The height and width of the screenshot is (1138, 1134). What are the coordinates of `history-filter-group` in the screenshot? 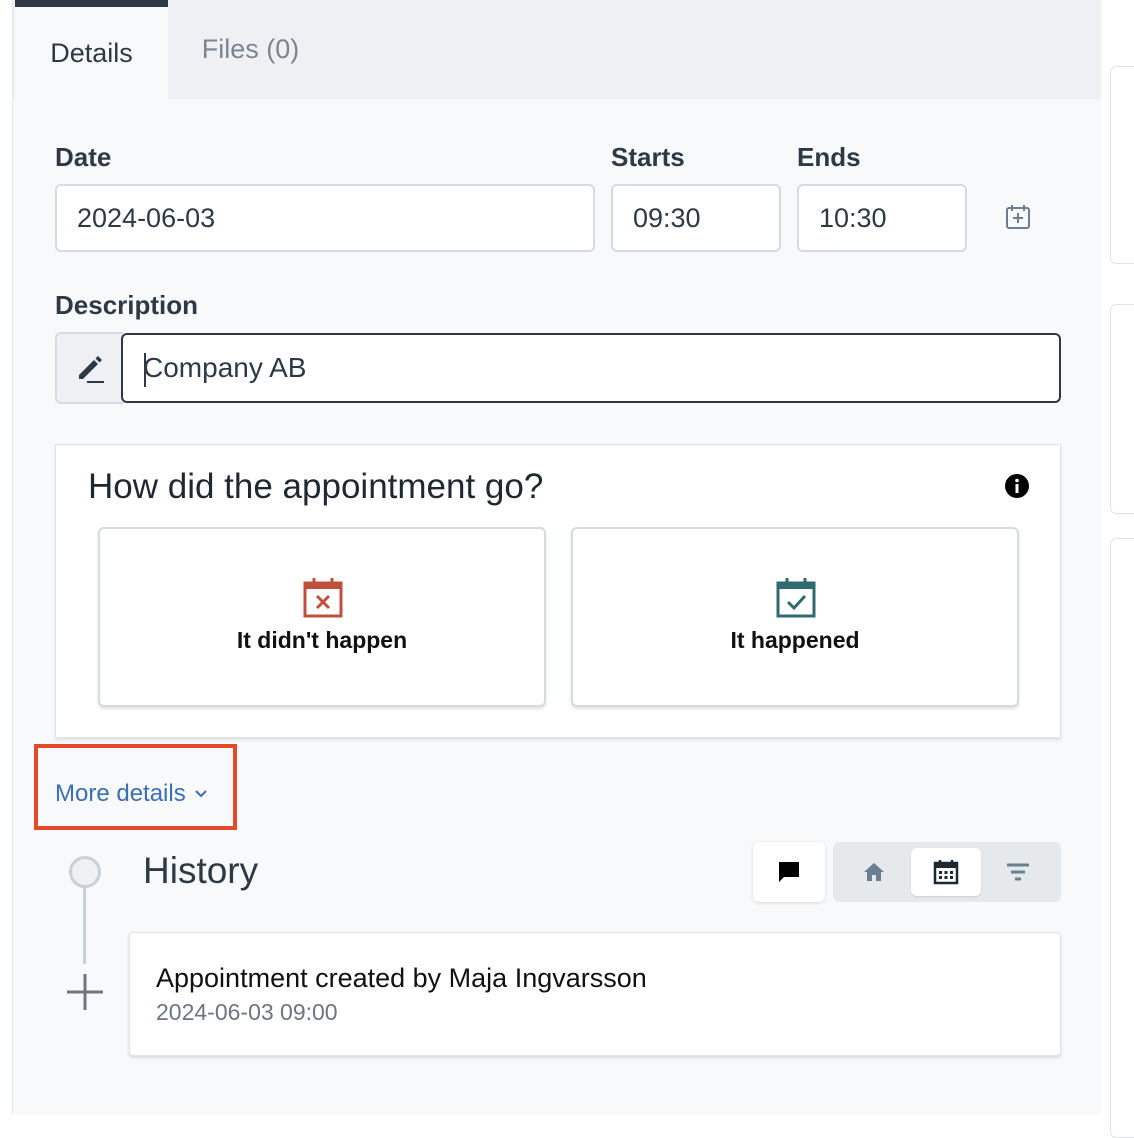 It's located at (947, 872).